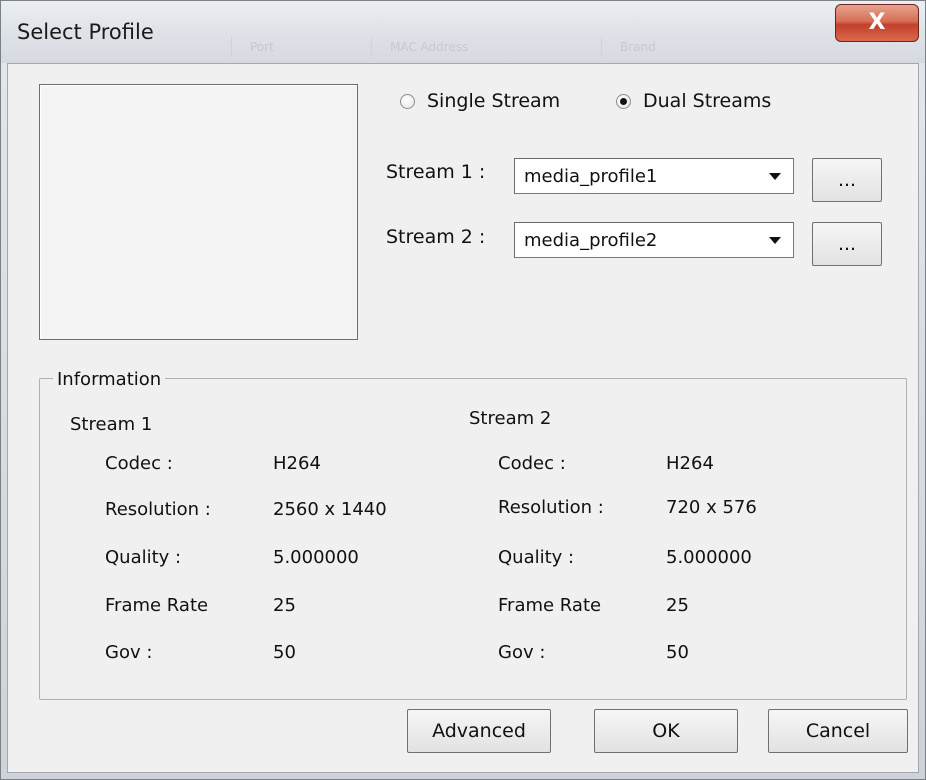  I want to click on advanced-button: Advanced, so click(479, 731).